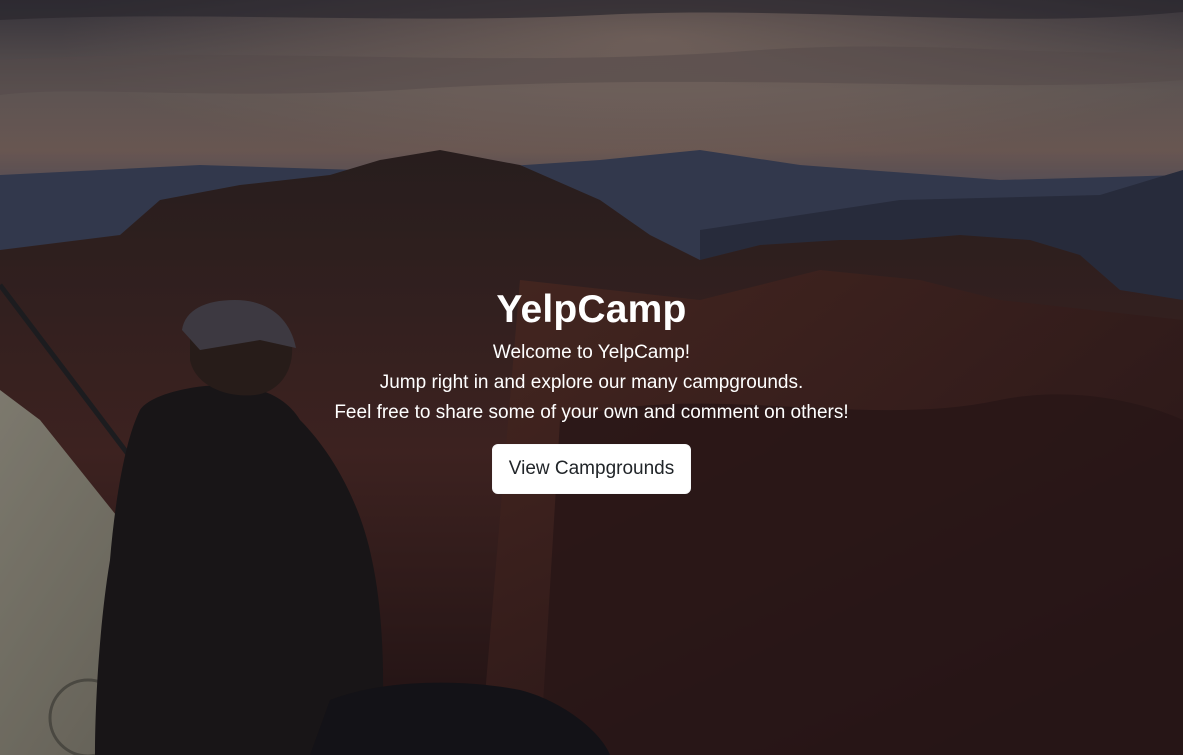  I want to click on view-campgrounds-button: View Campgrounds, so click(591, 469).